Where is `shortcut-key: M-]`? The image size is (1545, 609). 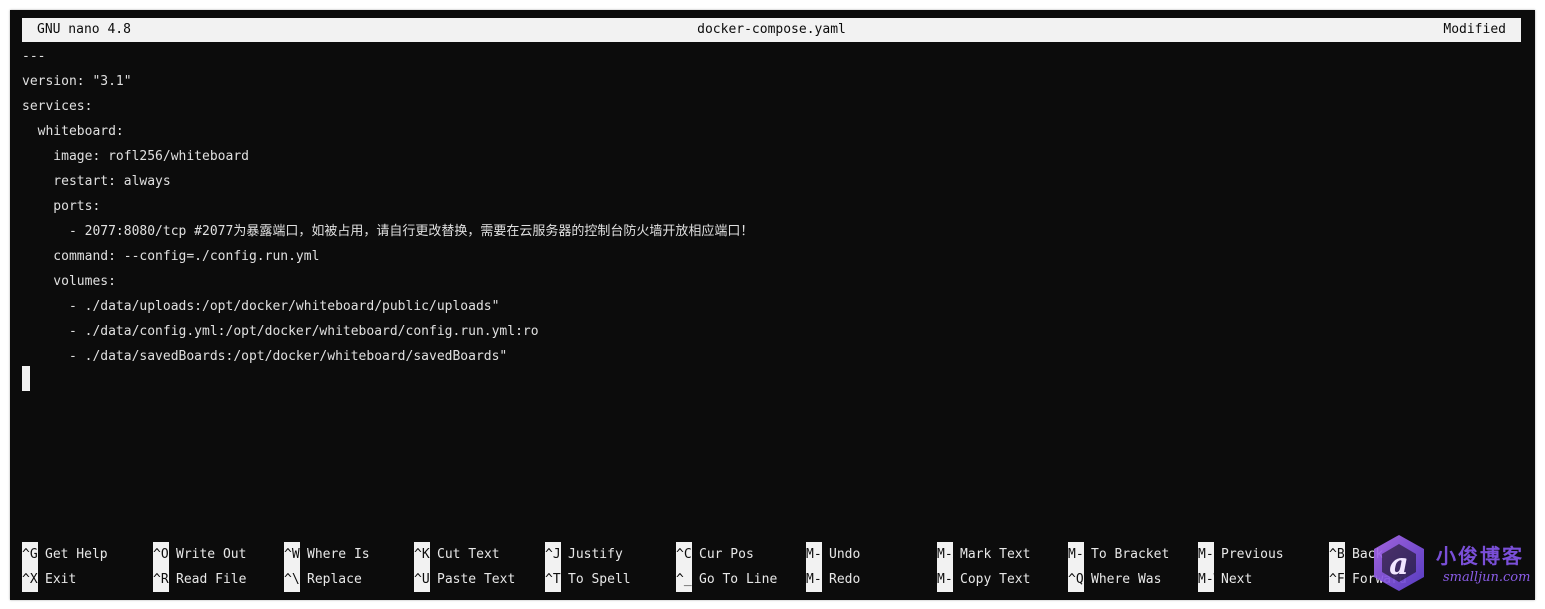 shortcut-key: M-] is located at coordinates (1076, 554).